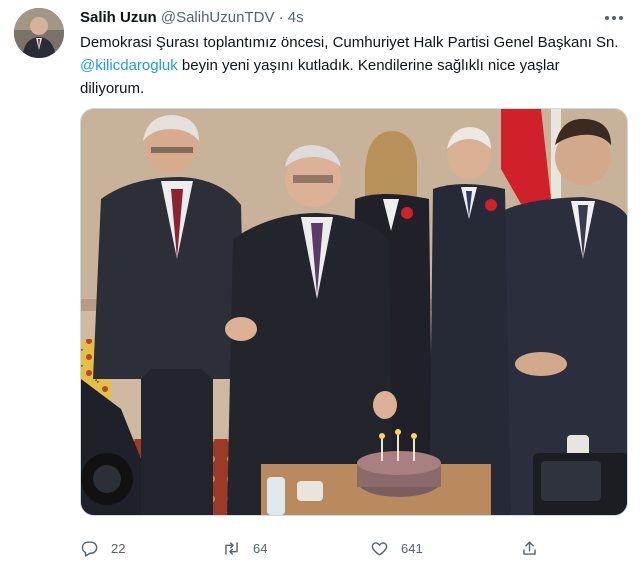 This screenshot has height=562, width=640. What do you see at coordinates (379, 548) in the screenshot?
I see `heart-icon` at bounding box center [379, 548].